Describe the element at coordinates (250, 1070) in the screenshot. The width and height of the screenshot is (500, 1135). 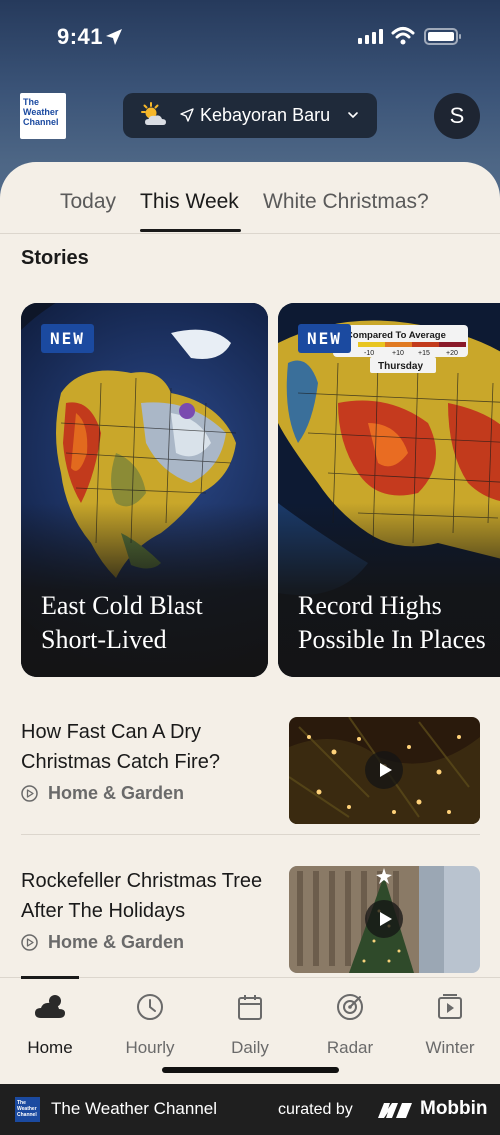
I see `home-indicator` at that location.